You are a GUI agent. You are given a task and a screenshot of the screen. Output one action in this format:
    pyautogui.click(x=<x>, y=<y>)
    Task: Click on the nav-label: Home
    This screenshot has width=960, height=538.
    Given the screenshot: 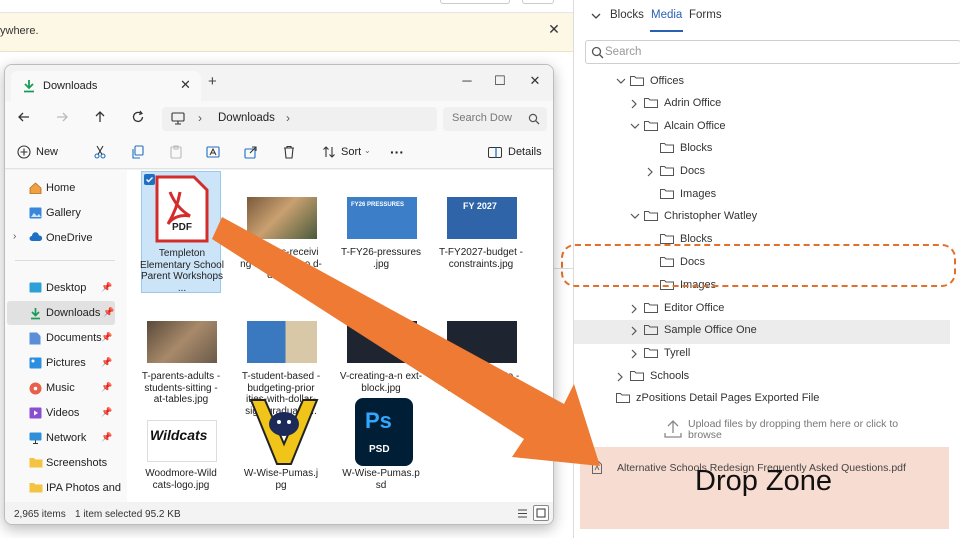 What is the action you would take?
    pyautogui.click(x=61, y=188)
    